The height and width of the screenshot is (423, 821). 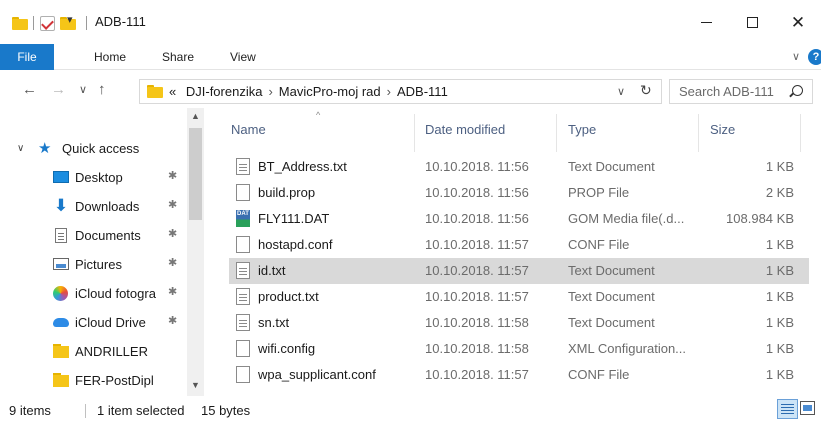 I want to click on column-header-label: Date modified, so click(x=465, y=129).